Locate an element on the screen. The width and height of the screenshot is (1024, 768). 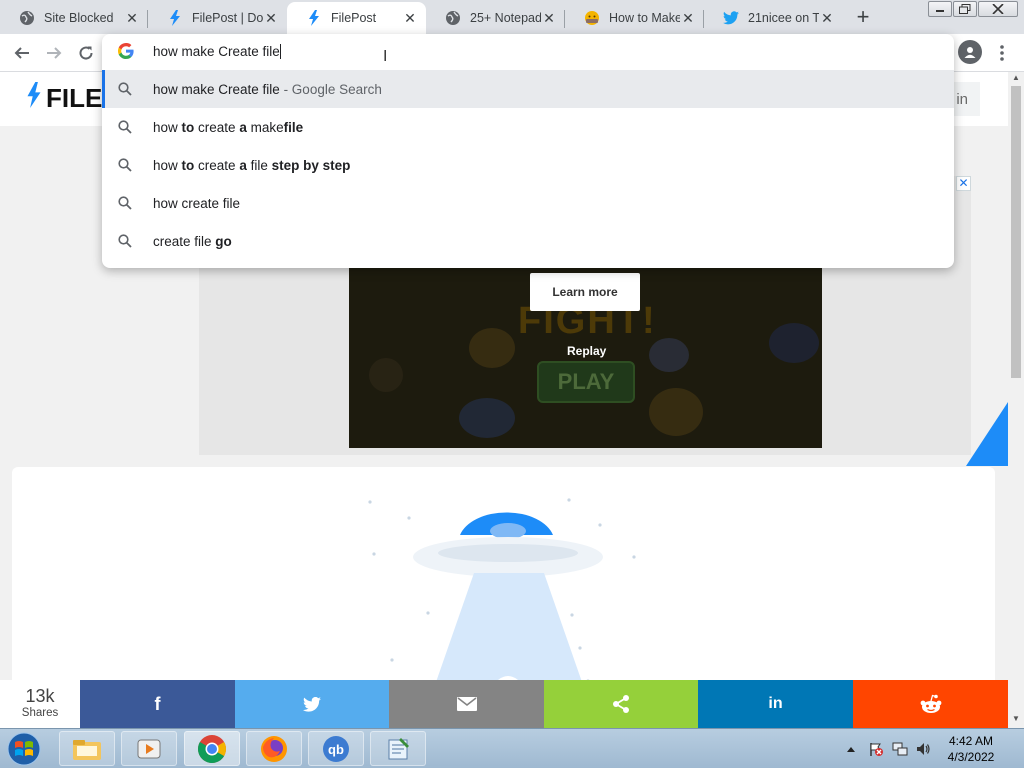
play-button: PLAY is located at coordinates (586, 382).